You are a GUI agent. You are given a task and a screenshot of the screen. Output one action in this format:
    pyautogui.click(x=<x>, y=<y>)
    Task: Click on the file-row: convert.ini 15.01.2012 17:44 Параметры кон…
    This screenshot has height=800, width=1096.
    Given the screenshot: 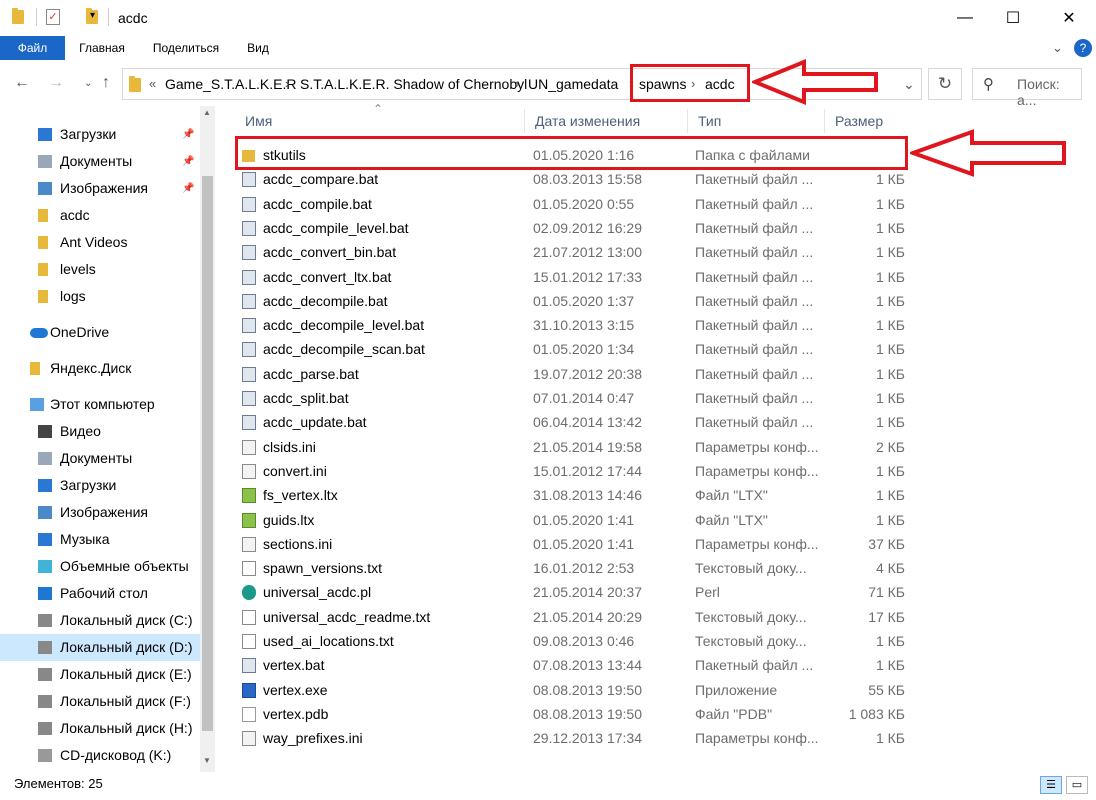 What is the action you would take?
    pyautogui.click(x=665, y=471)
    